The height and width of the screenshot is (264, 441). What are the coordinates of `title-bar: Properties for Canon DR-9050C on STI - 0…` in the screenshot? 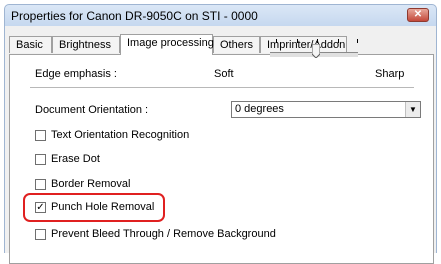 It's located at (220, 15).